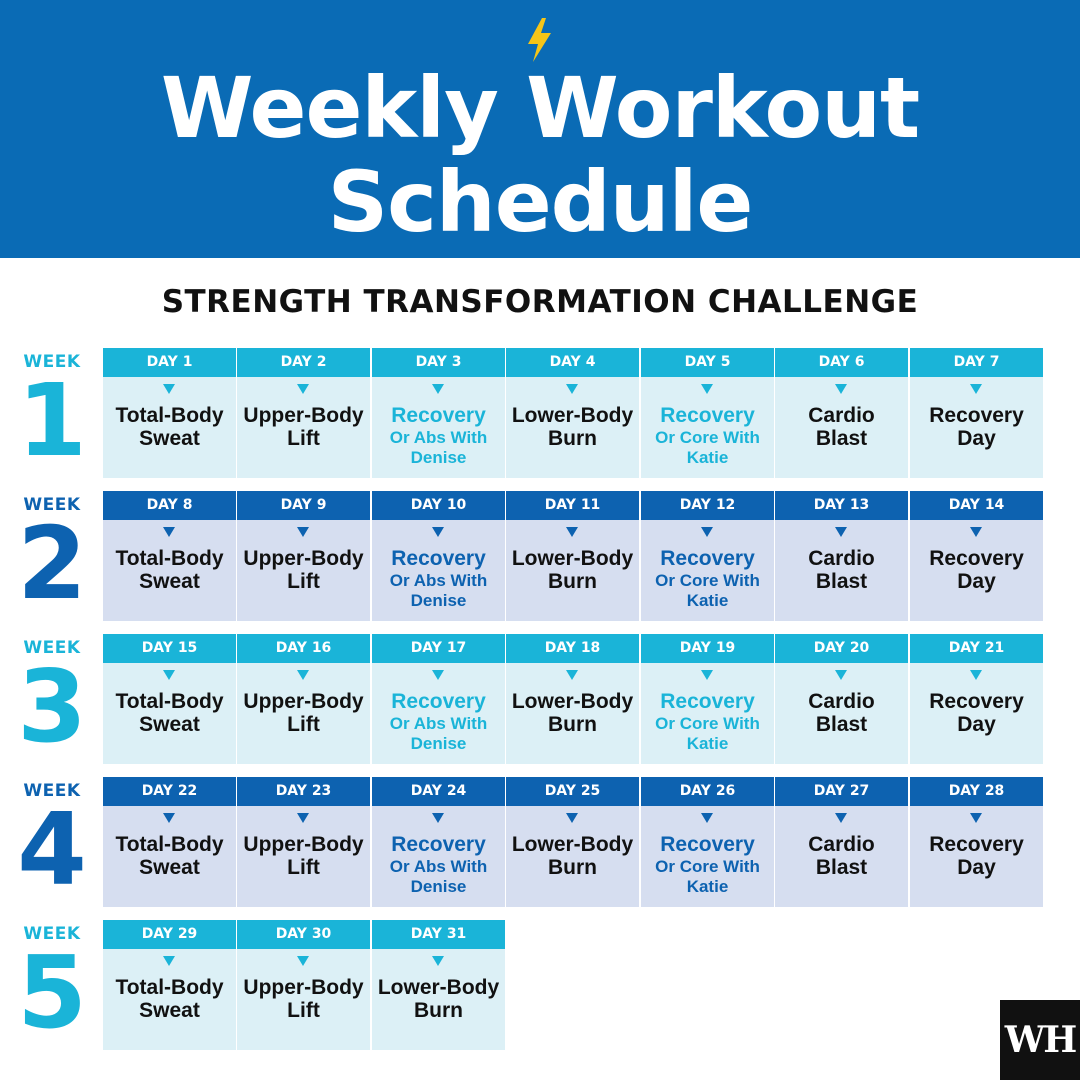  What do you see at coordinates (438, 648) in the screenshot?
I see `day-number: DAY 17` at bounding box center [438, 648].